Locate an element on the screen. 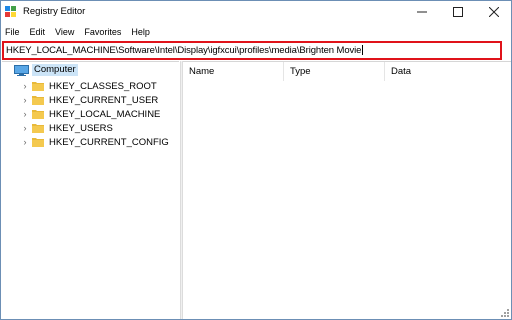 The image size is (512, 320). close-icon is located at coordinates (494, 12).